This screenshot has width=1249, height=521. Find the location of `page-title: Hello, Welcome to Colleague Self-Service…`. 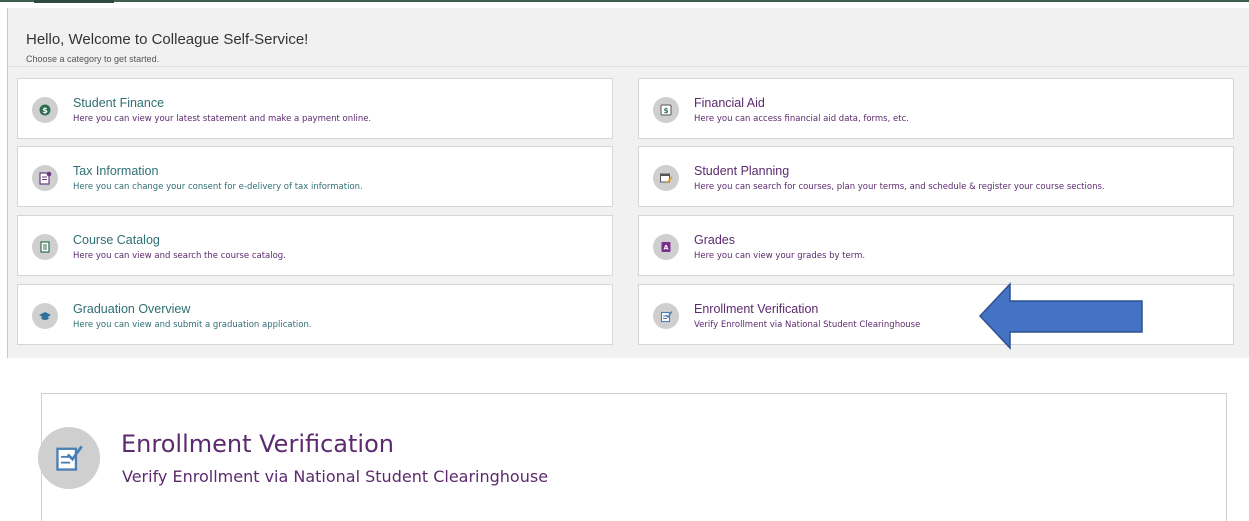

page-title: Hello, Welcome to Colleague Self-Service… is located at coordinates (167, 39).